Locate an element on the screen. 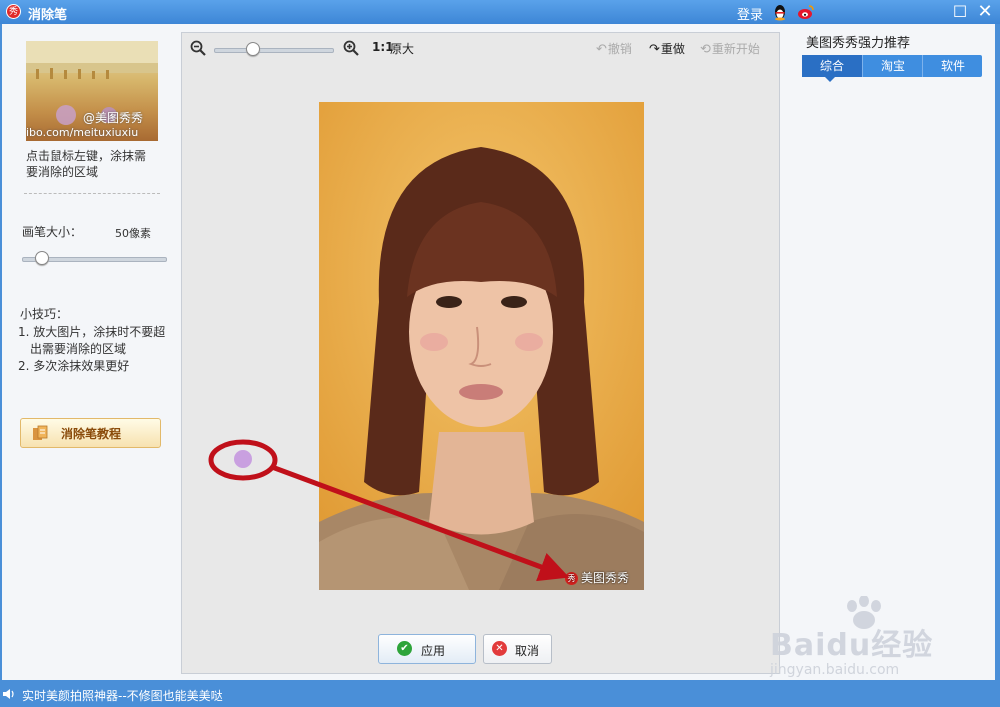  recommend-tabs: 综合 淘宝 软件 is located at coordinates (892, 66).